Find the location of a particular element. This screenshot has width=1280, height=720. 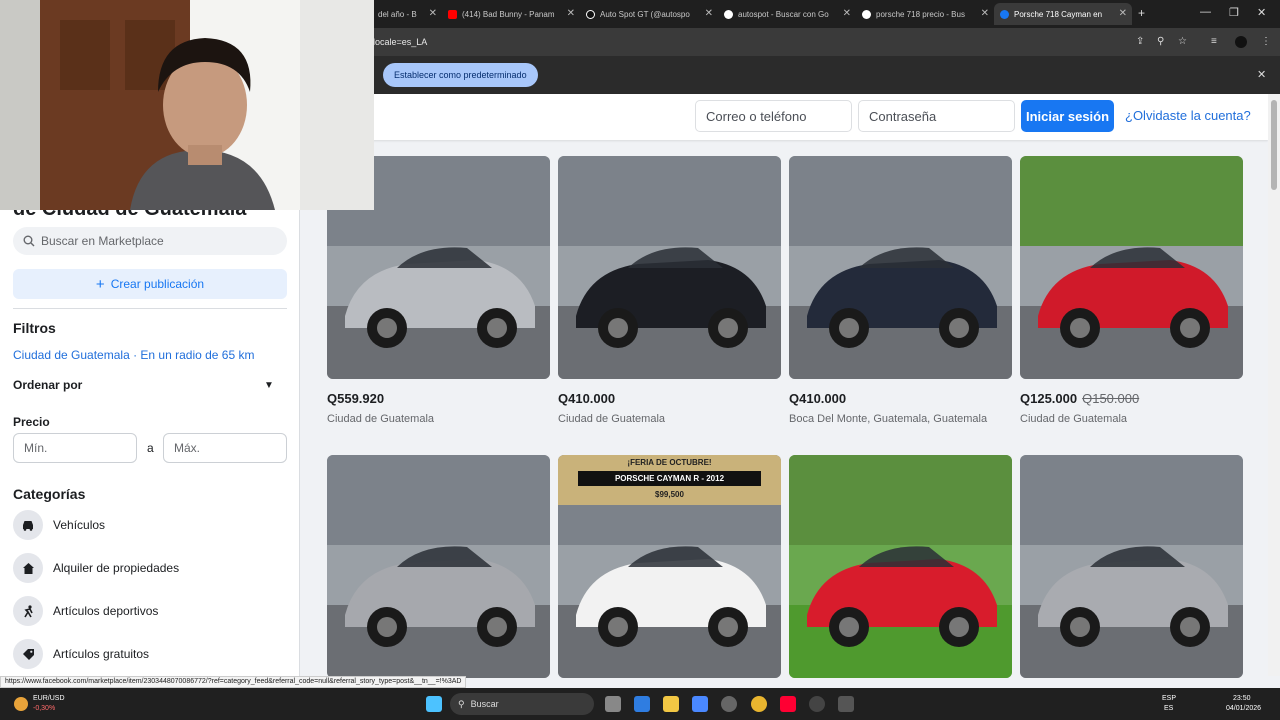

sport-icon is located at coordinates (28, 611).